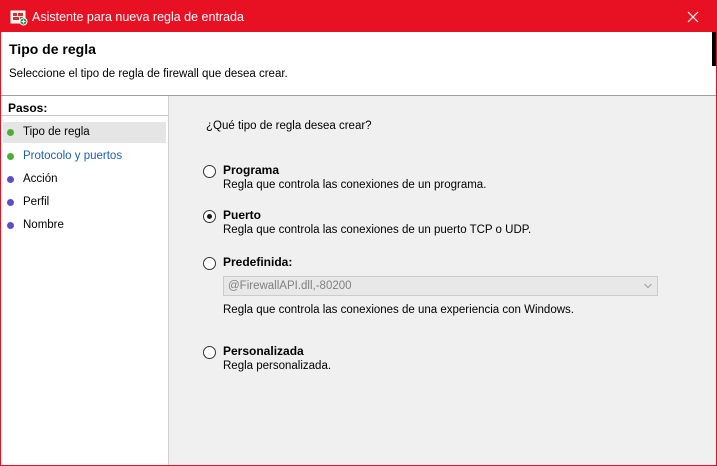 The image size is (717, 466). What do you see at coordinates (289, 126) in the screenshot?
I see `question-text: ¿Qué tipo de regla desea crear?` at bounding box center [289, 126].